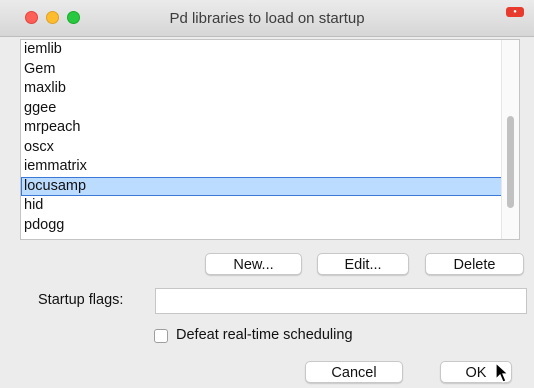  What do you see at coordinates (261, 206) in the screenshot?
I see `library-item: hid` at bounding box center [261, 206].